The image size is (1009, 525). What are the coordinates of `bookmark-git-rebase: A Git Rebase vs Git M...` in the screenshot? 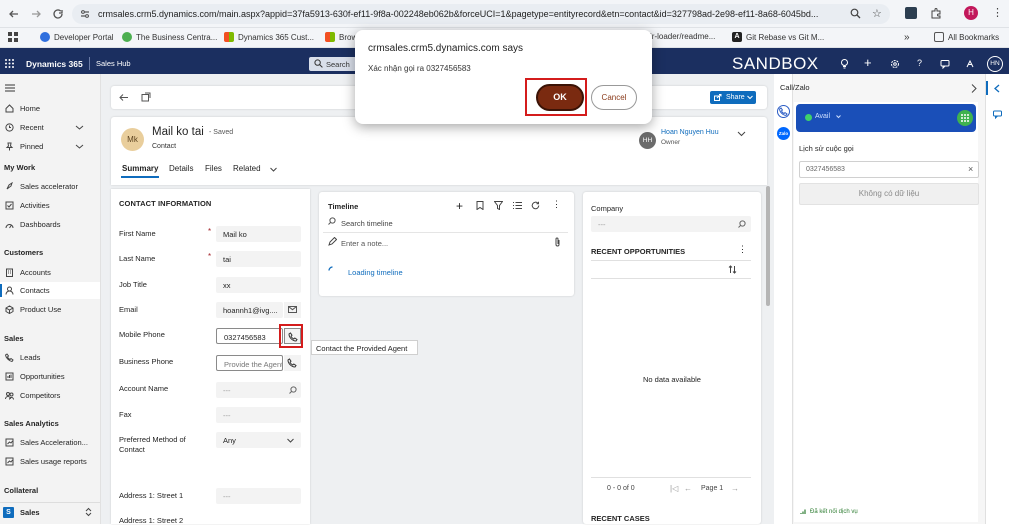 It's located at (778, 37).